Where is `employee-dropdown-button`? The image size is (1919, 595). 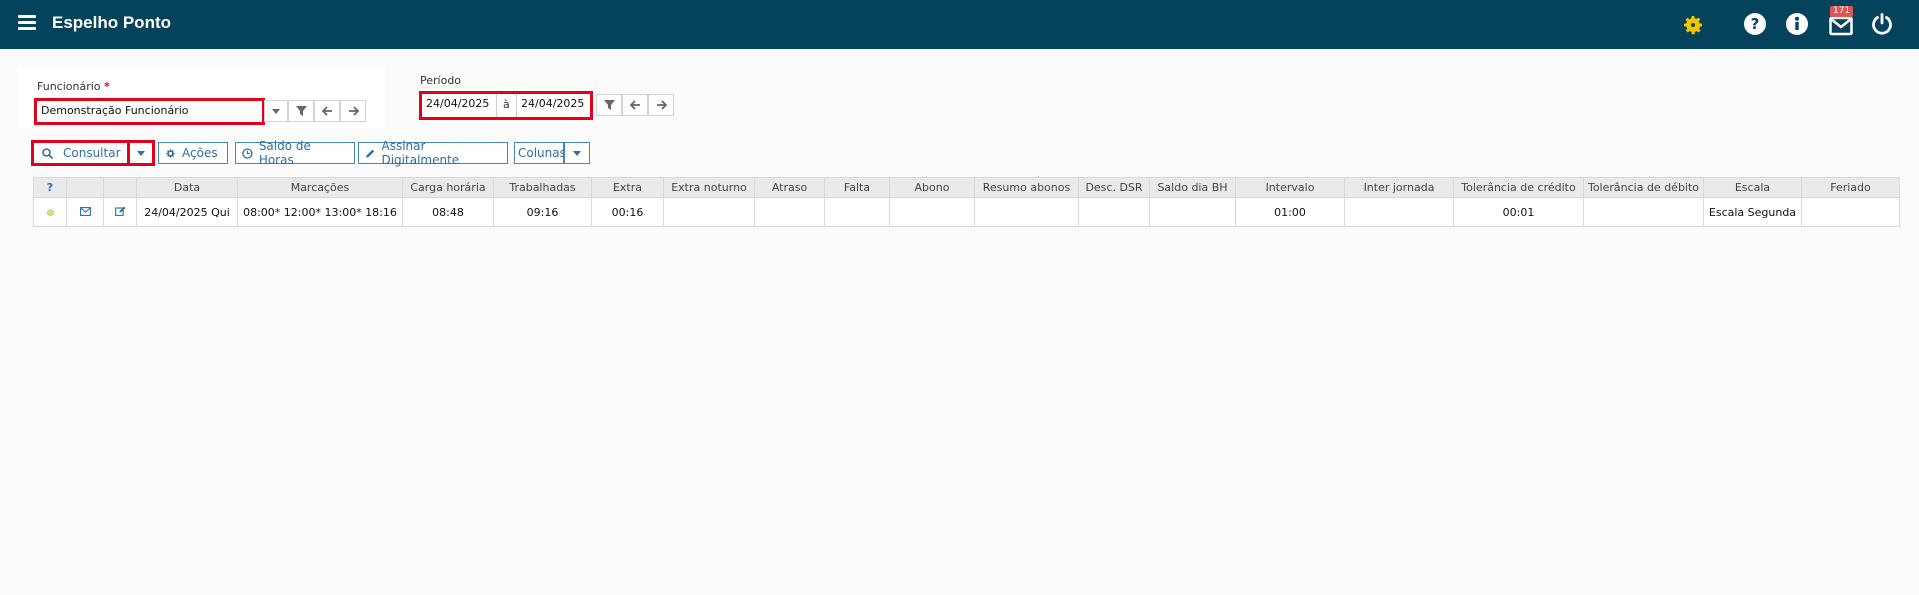 employee-dropdown-button is located at coordinates (276, 111).